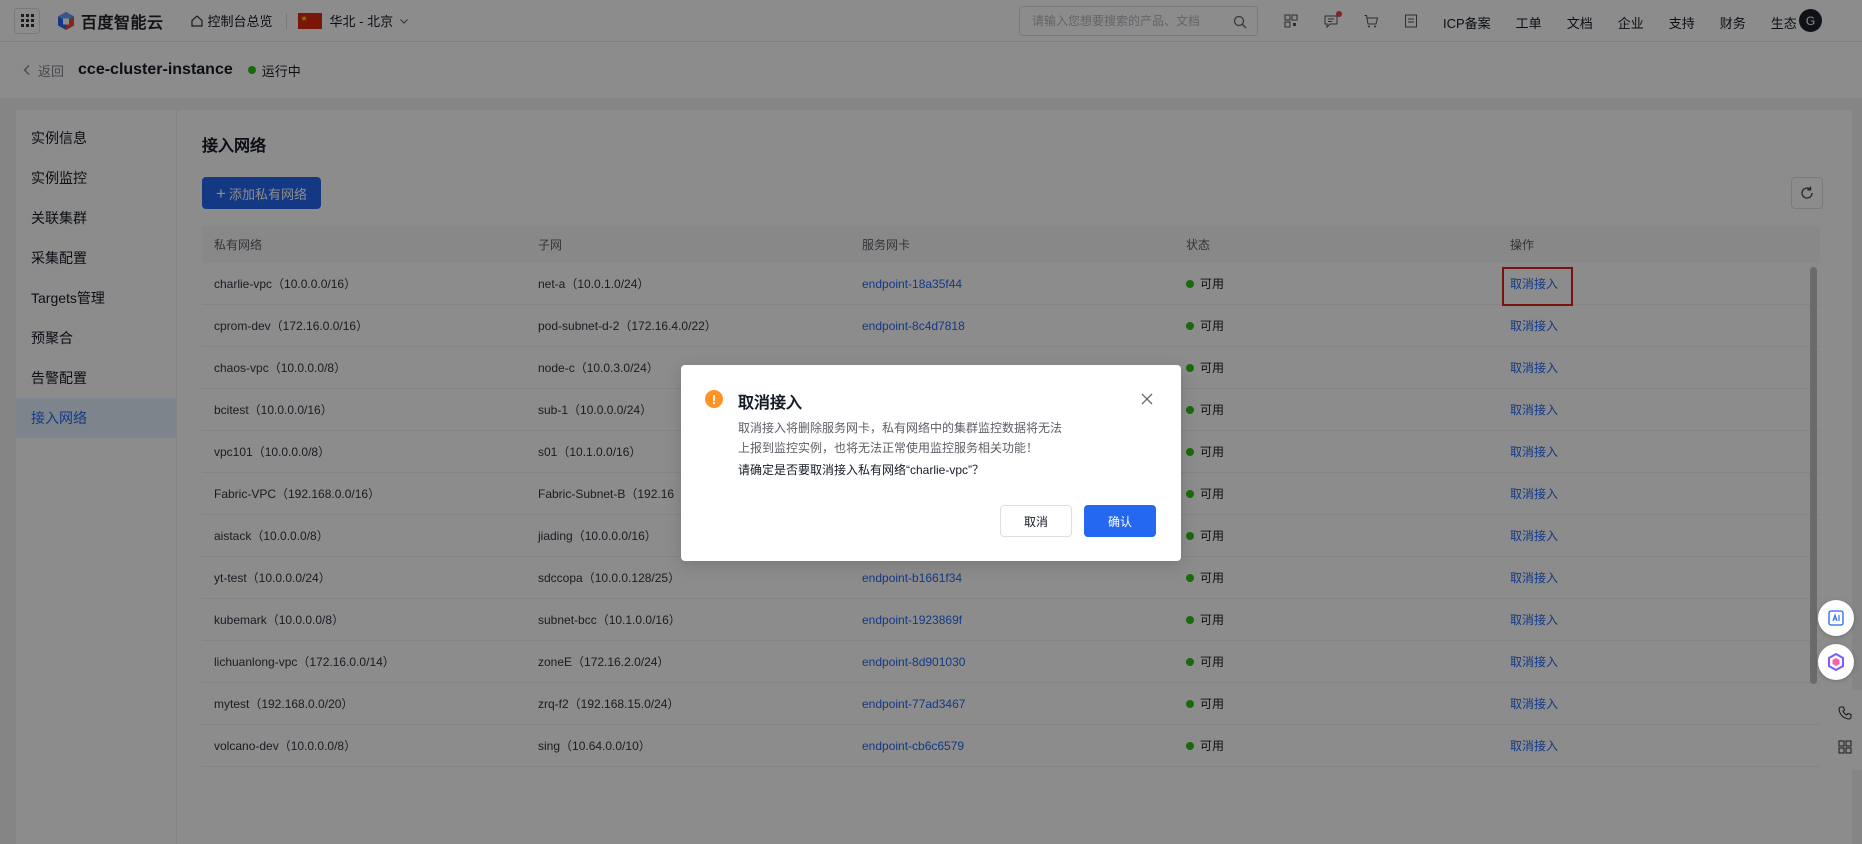  What do you see at coordinates (1120, 521) in the screenshot?
I see `confirm-button: 确认` at bounding box center [1120, 521].